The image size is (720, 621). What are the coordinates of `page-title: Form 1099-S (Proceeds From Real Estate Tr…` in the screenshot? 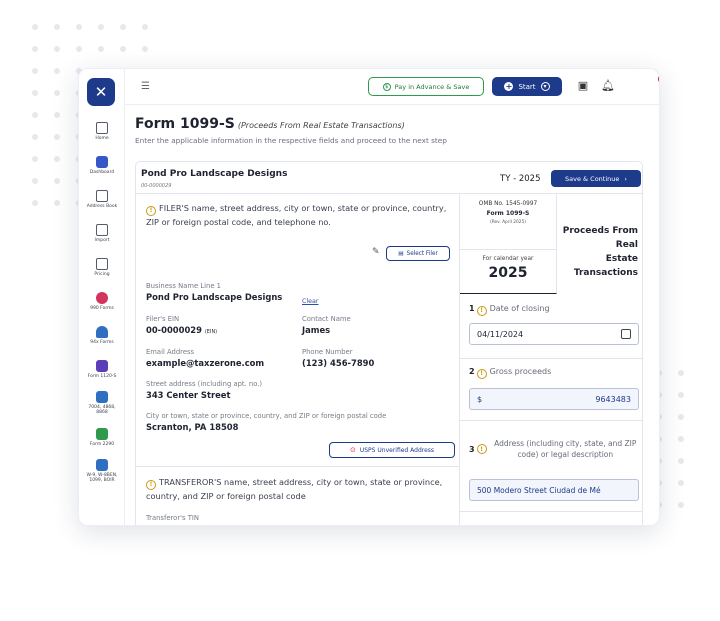 It's located at (270, 124).